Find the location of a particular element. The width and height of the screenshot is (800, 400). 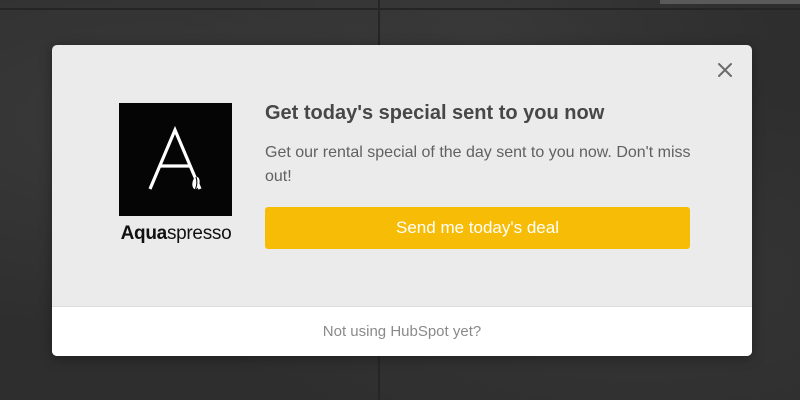

send-deal-button: Send me today's deal is located at coordinates (477, 228).